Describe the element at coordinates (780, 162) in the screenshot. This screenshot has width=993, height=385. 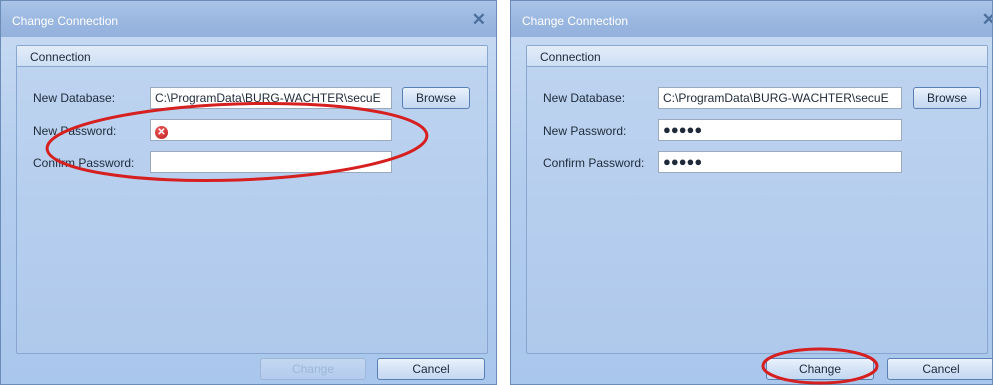
I see `confirm-password-field: ●●●●●` at that location.